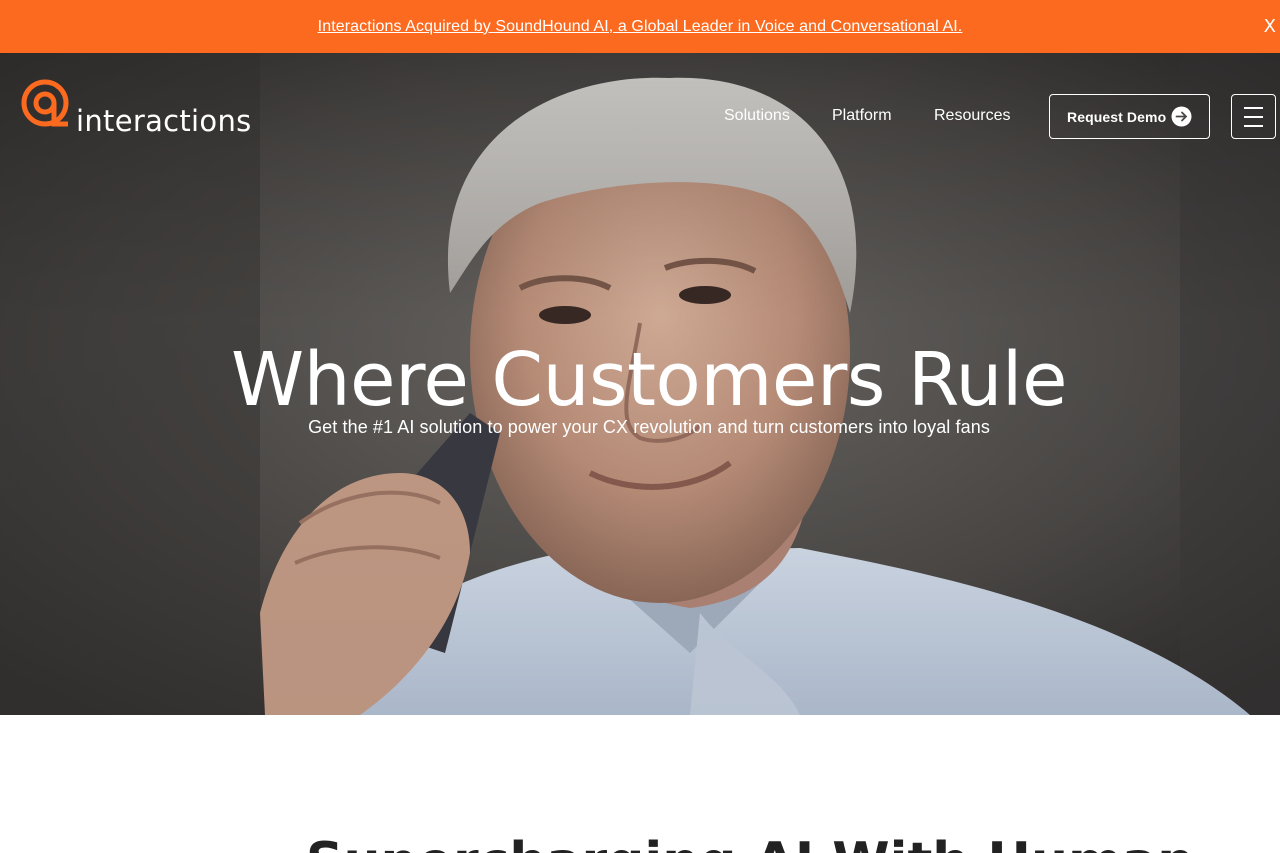 The image size is (1280, 853). Describe the element at coordinates (757, 116) in the screenshot. I see `nav-item-solutions: Solutions` at that location.